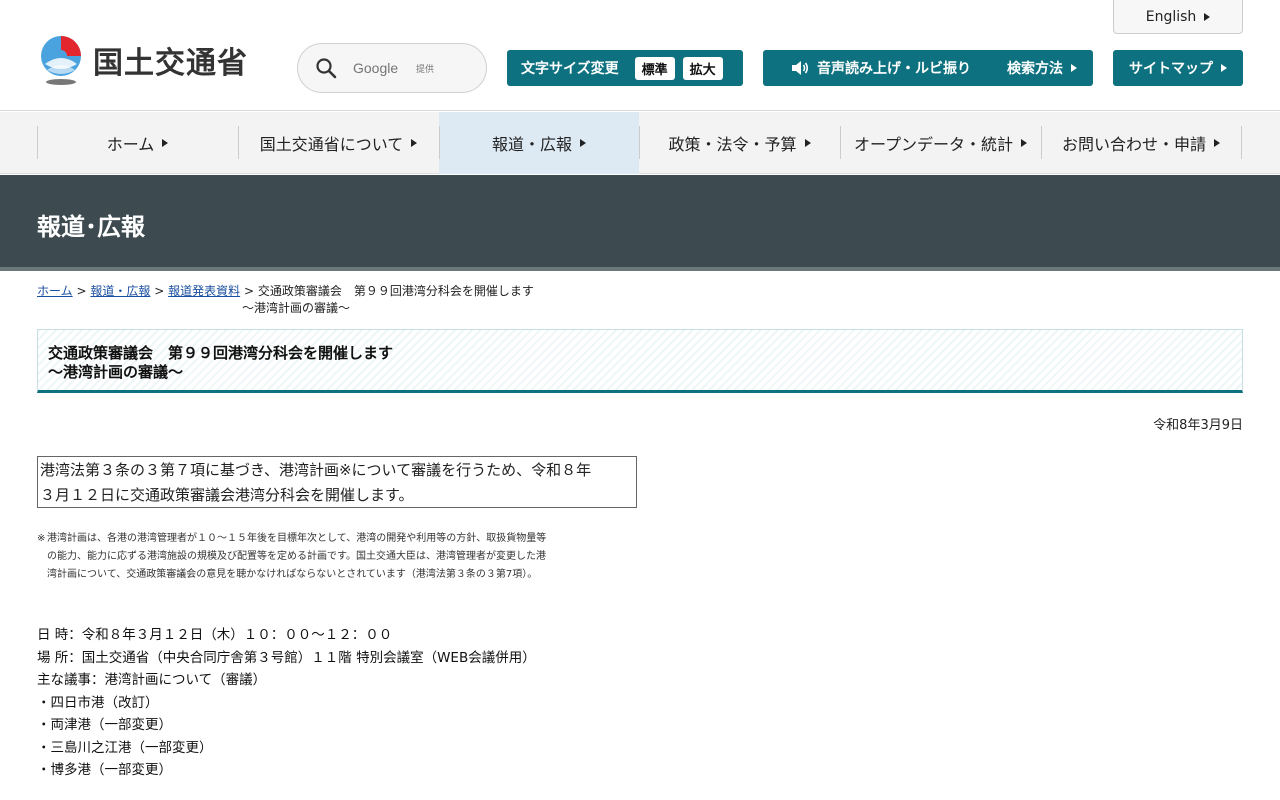  Describe the element at coordinates (296, 308) in the screenshot. I see `breadcrumb-current-subtitle: ～港湾計画の審議～` at that location.